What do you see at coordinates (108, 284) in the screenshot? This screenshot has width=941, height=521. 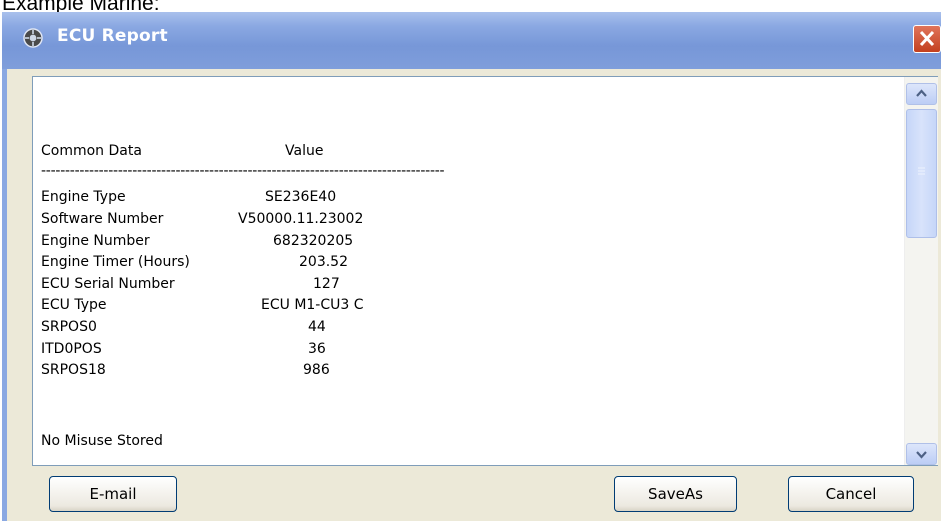 I see `row-label: ECU Serial Number` at bounding box center [108, 284].